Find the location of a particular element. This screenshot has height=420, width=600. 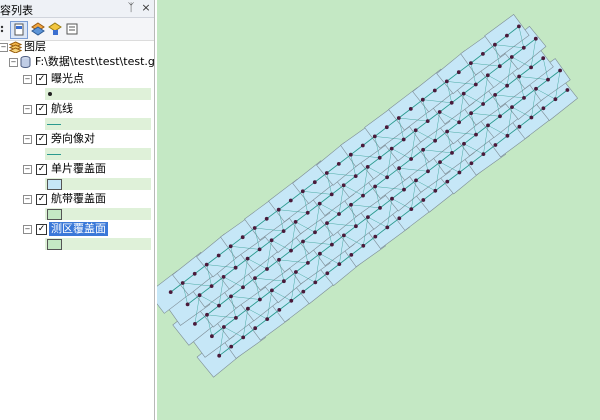

layer-name: 测区覆盖面 is located at coordinates (78, 229).